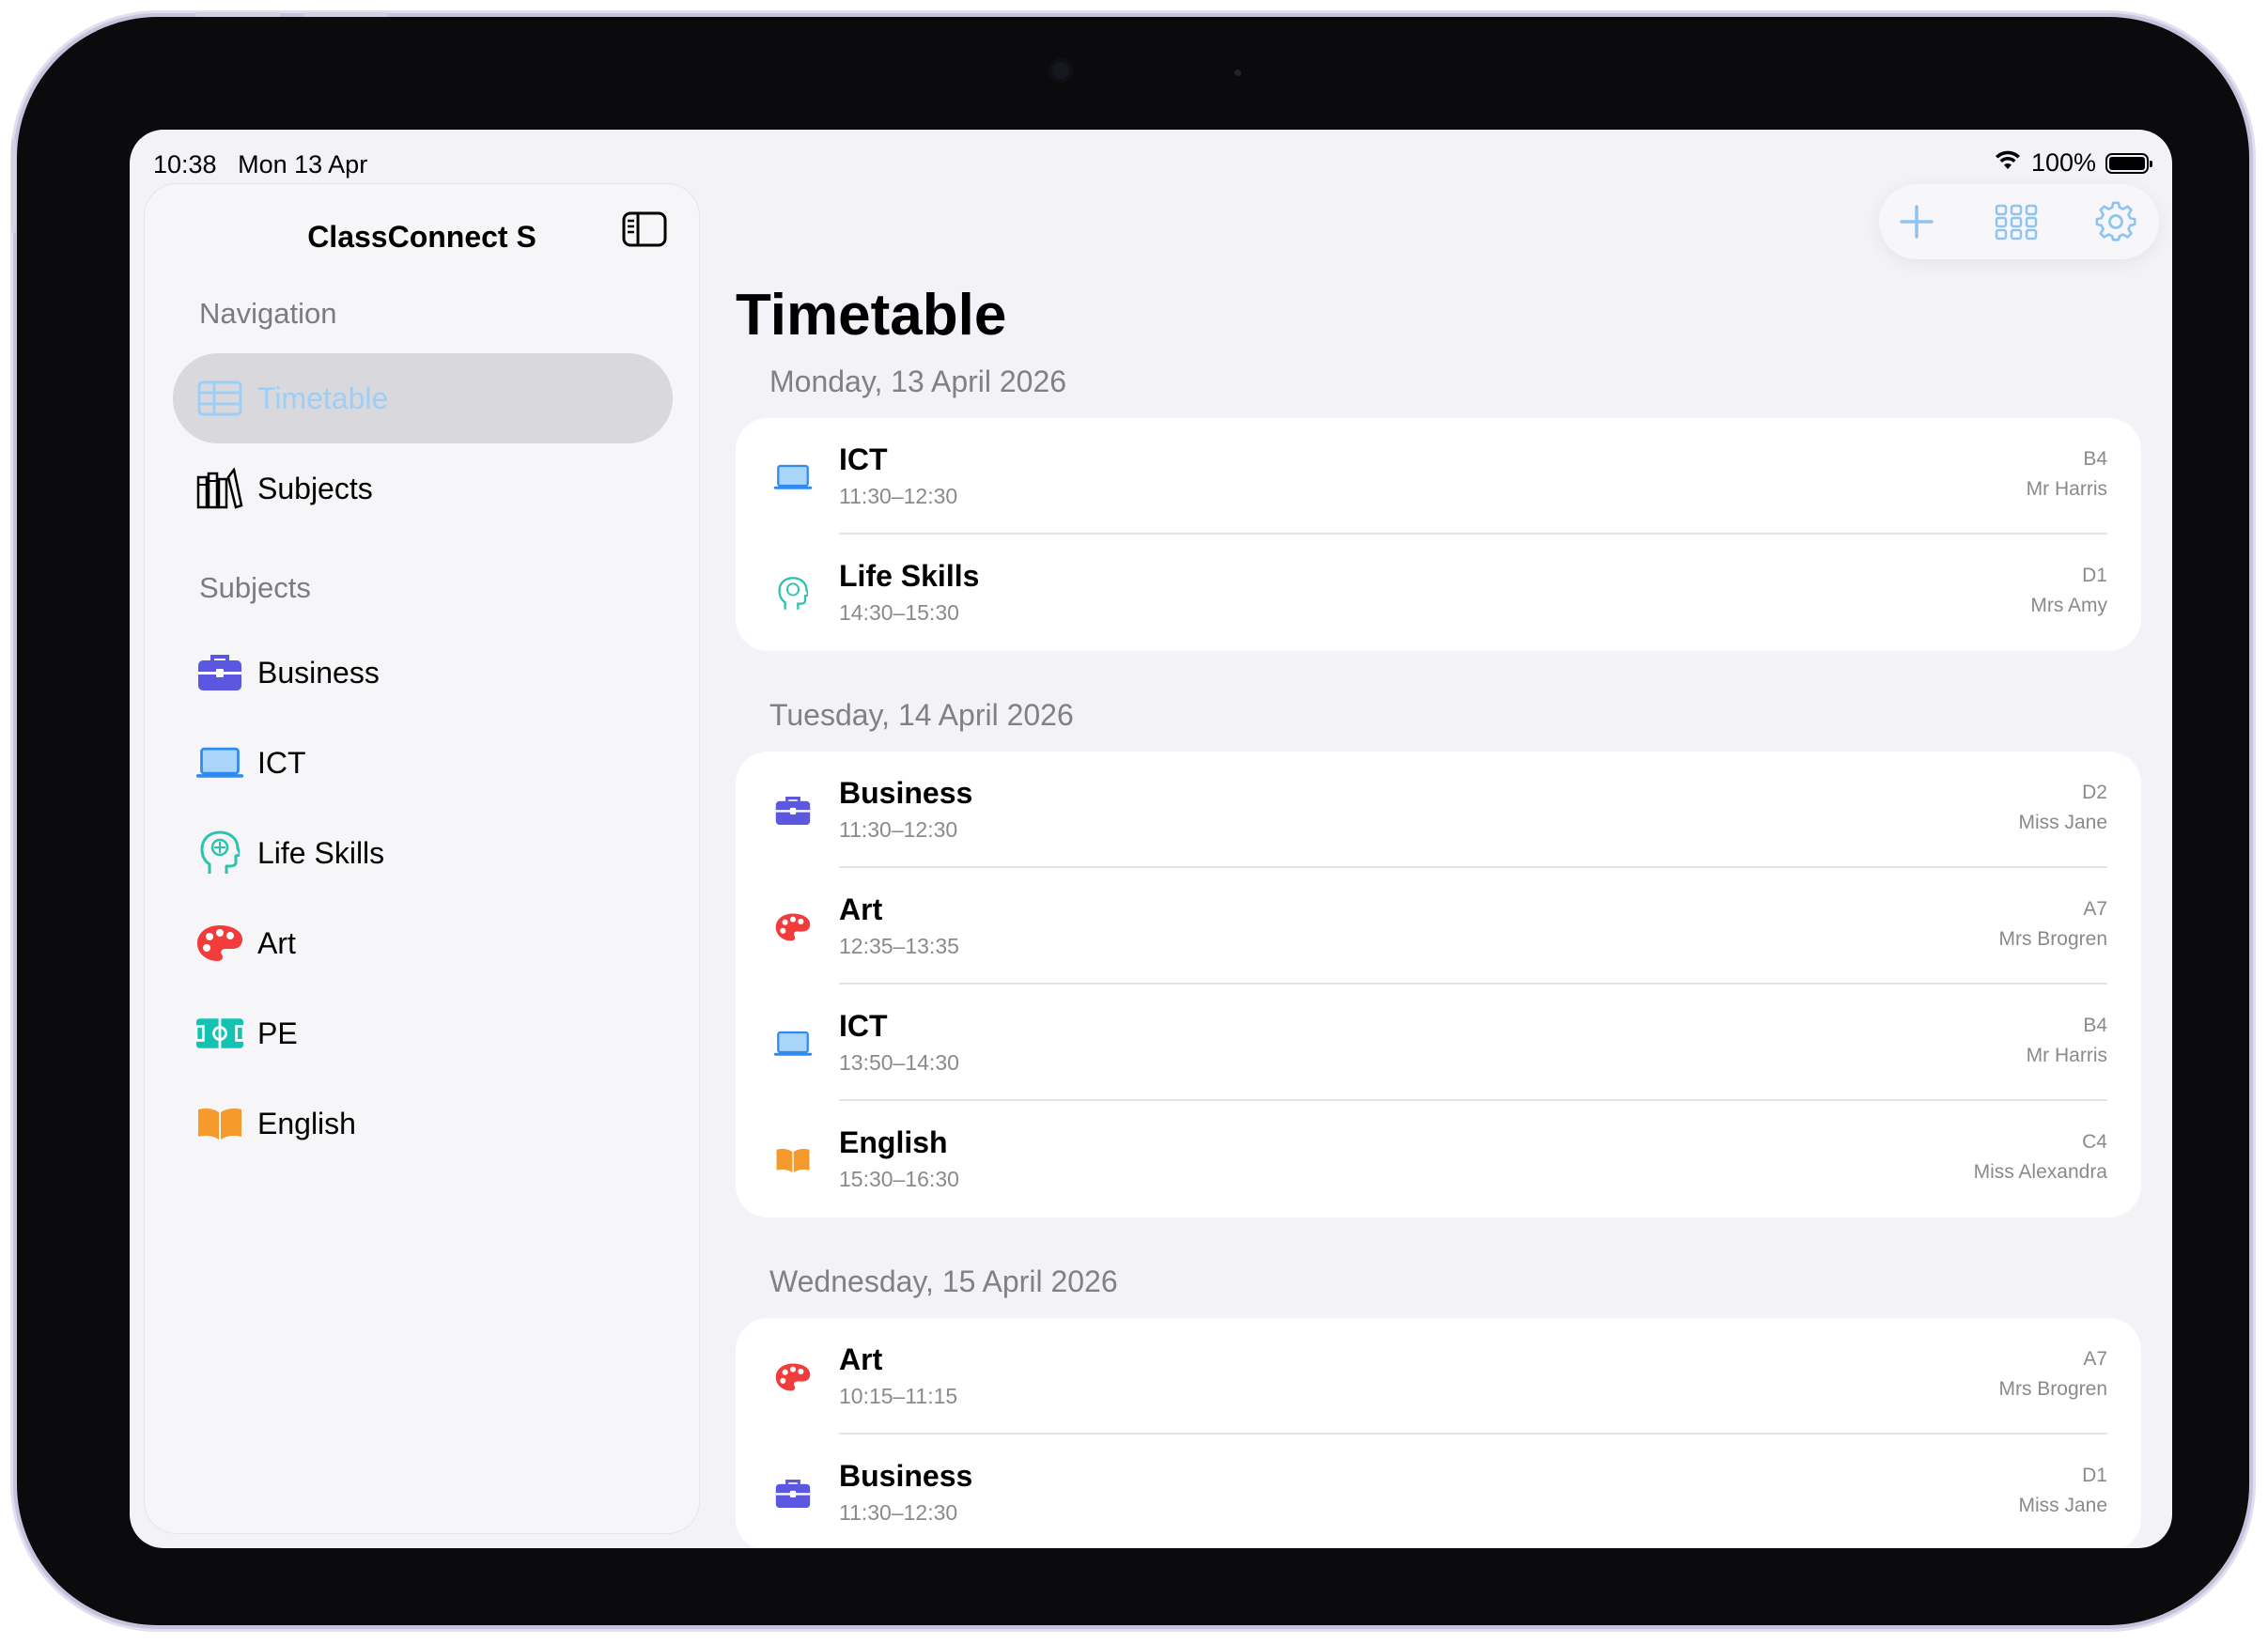  What do you see at coordinates (1438, 476) in the screenshot?
I see `lesson-row: ICT 11:30–12:30 B4 Mr Harris` at bounding box center [1438, 476].